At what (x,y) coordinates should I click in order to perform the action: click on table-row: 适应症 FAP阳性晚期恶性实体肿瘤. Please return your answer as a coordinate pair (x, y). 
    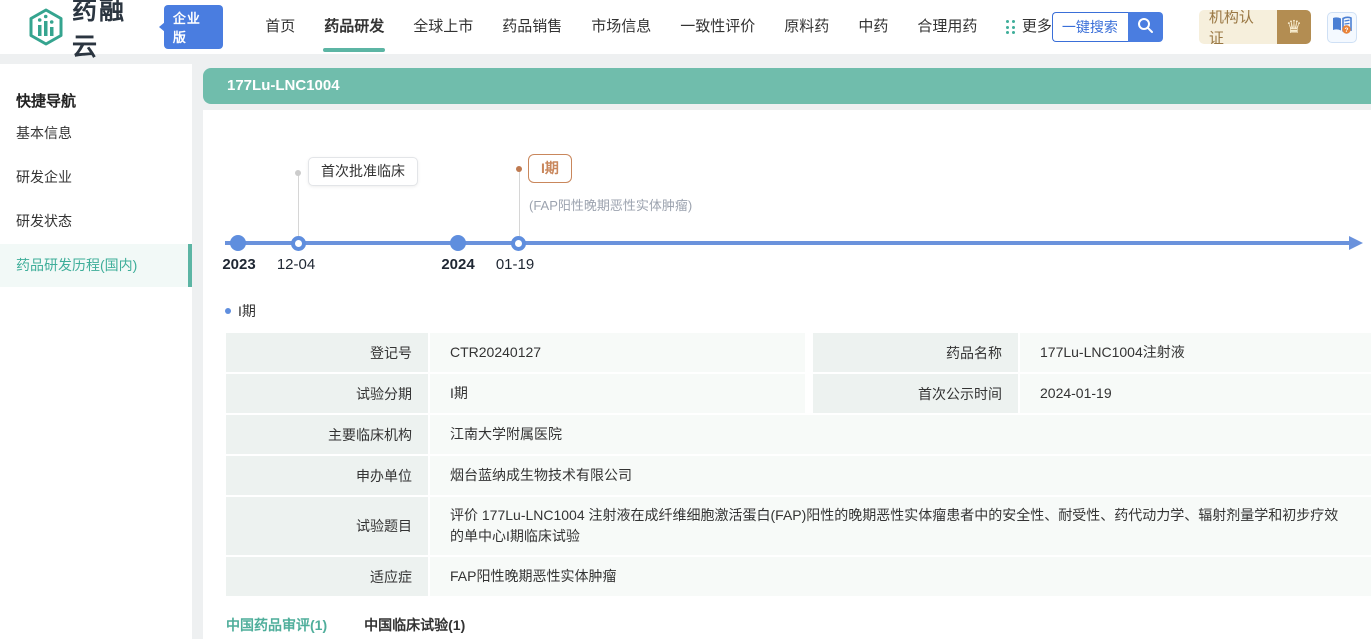
    Looking at the image, I should click on (798, 576).